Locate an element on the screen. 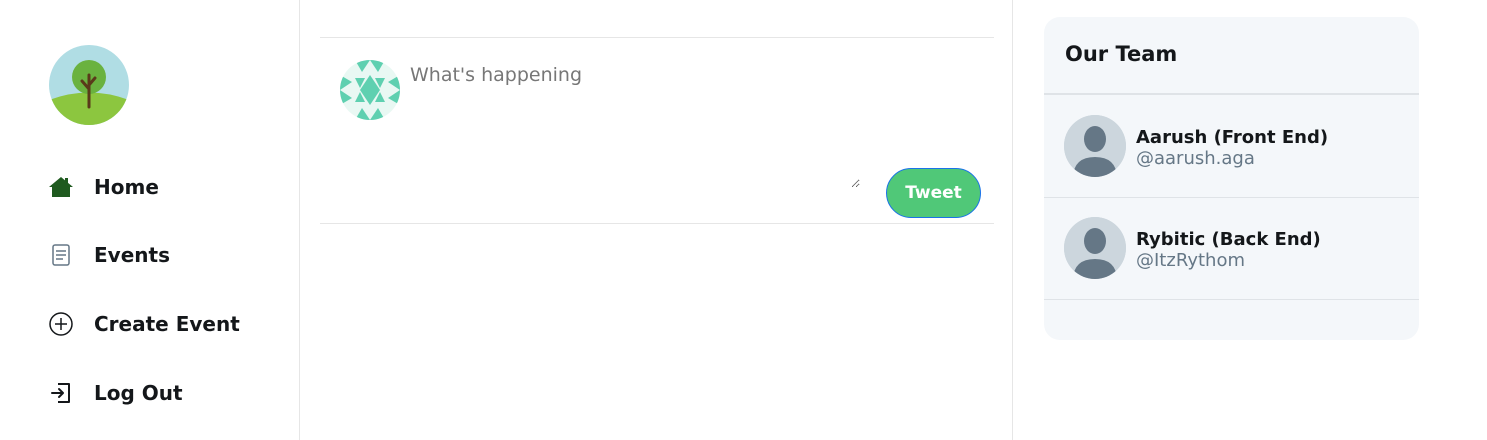  tweet-input is located at coordinates (635, 126).